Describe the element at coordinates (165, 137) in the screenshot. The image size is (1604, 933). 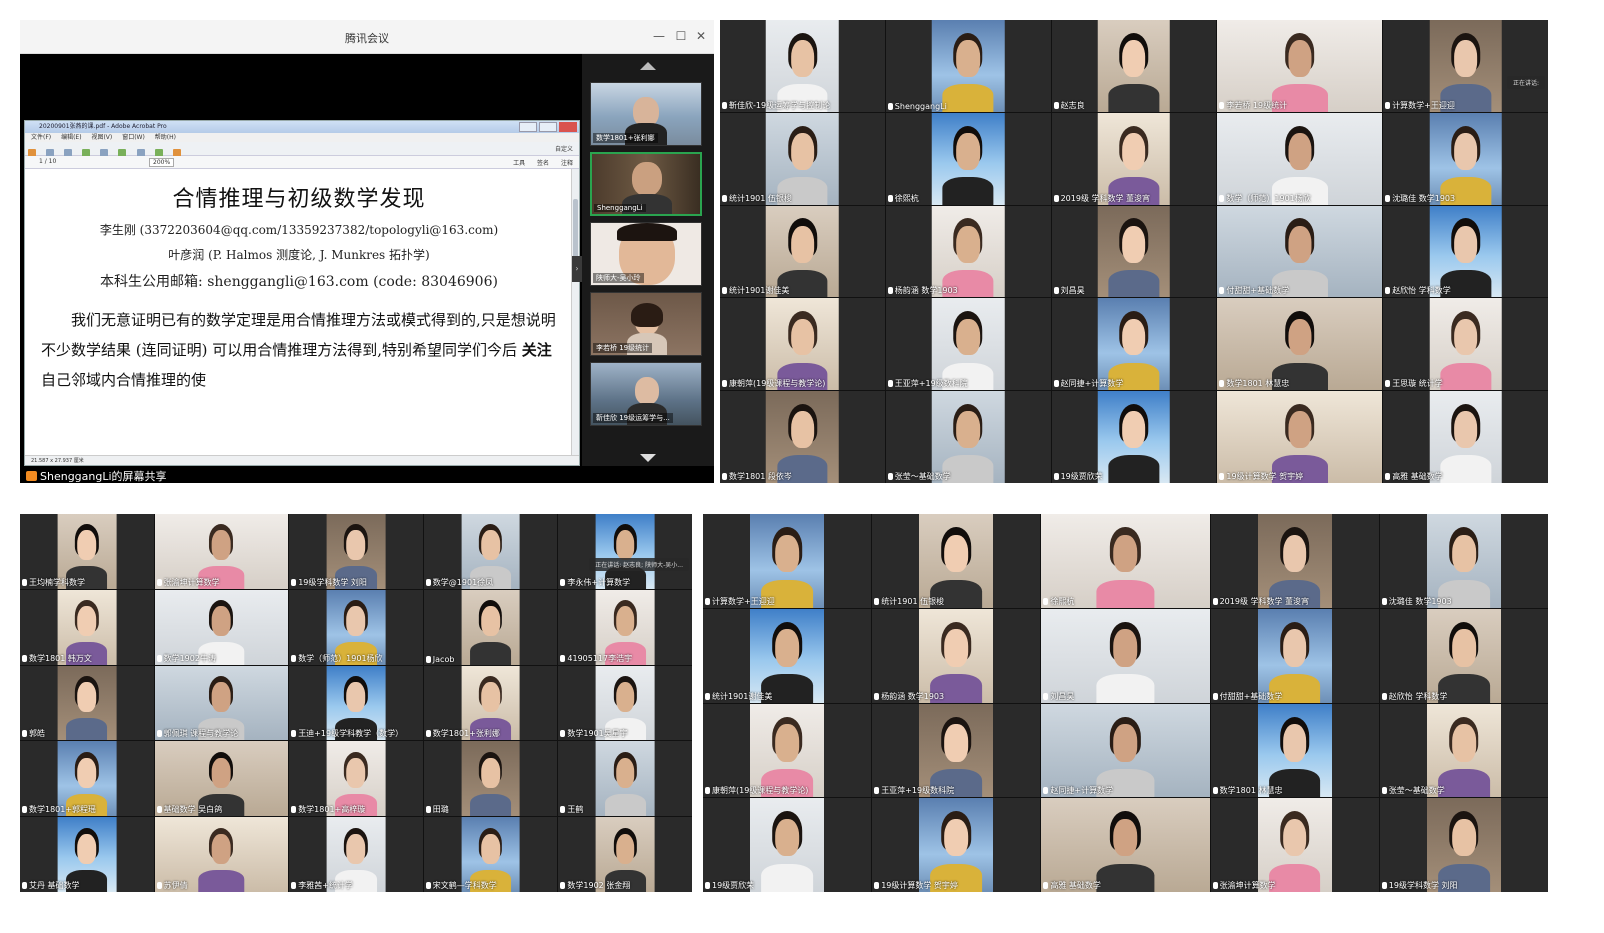
I see `menu-help: 帮助(H)` at that location.